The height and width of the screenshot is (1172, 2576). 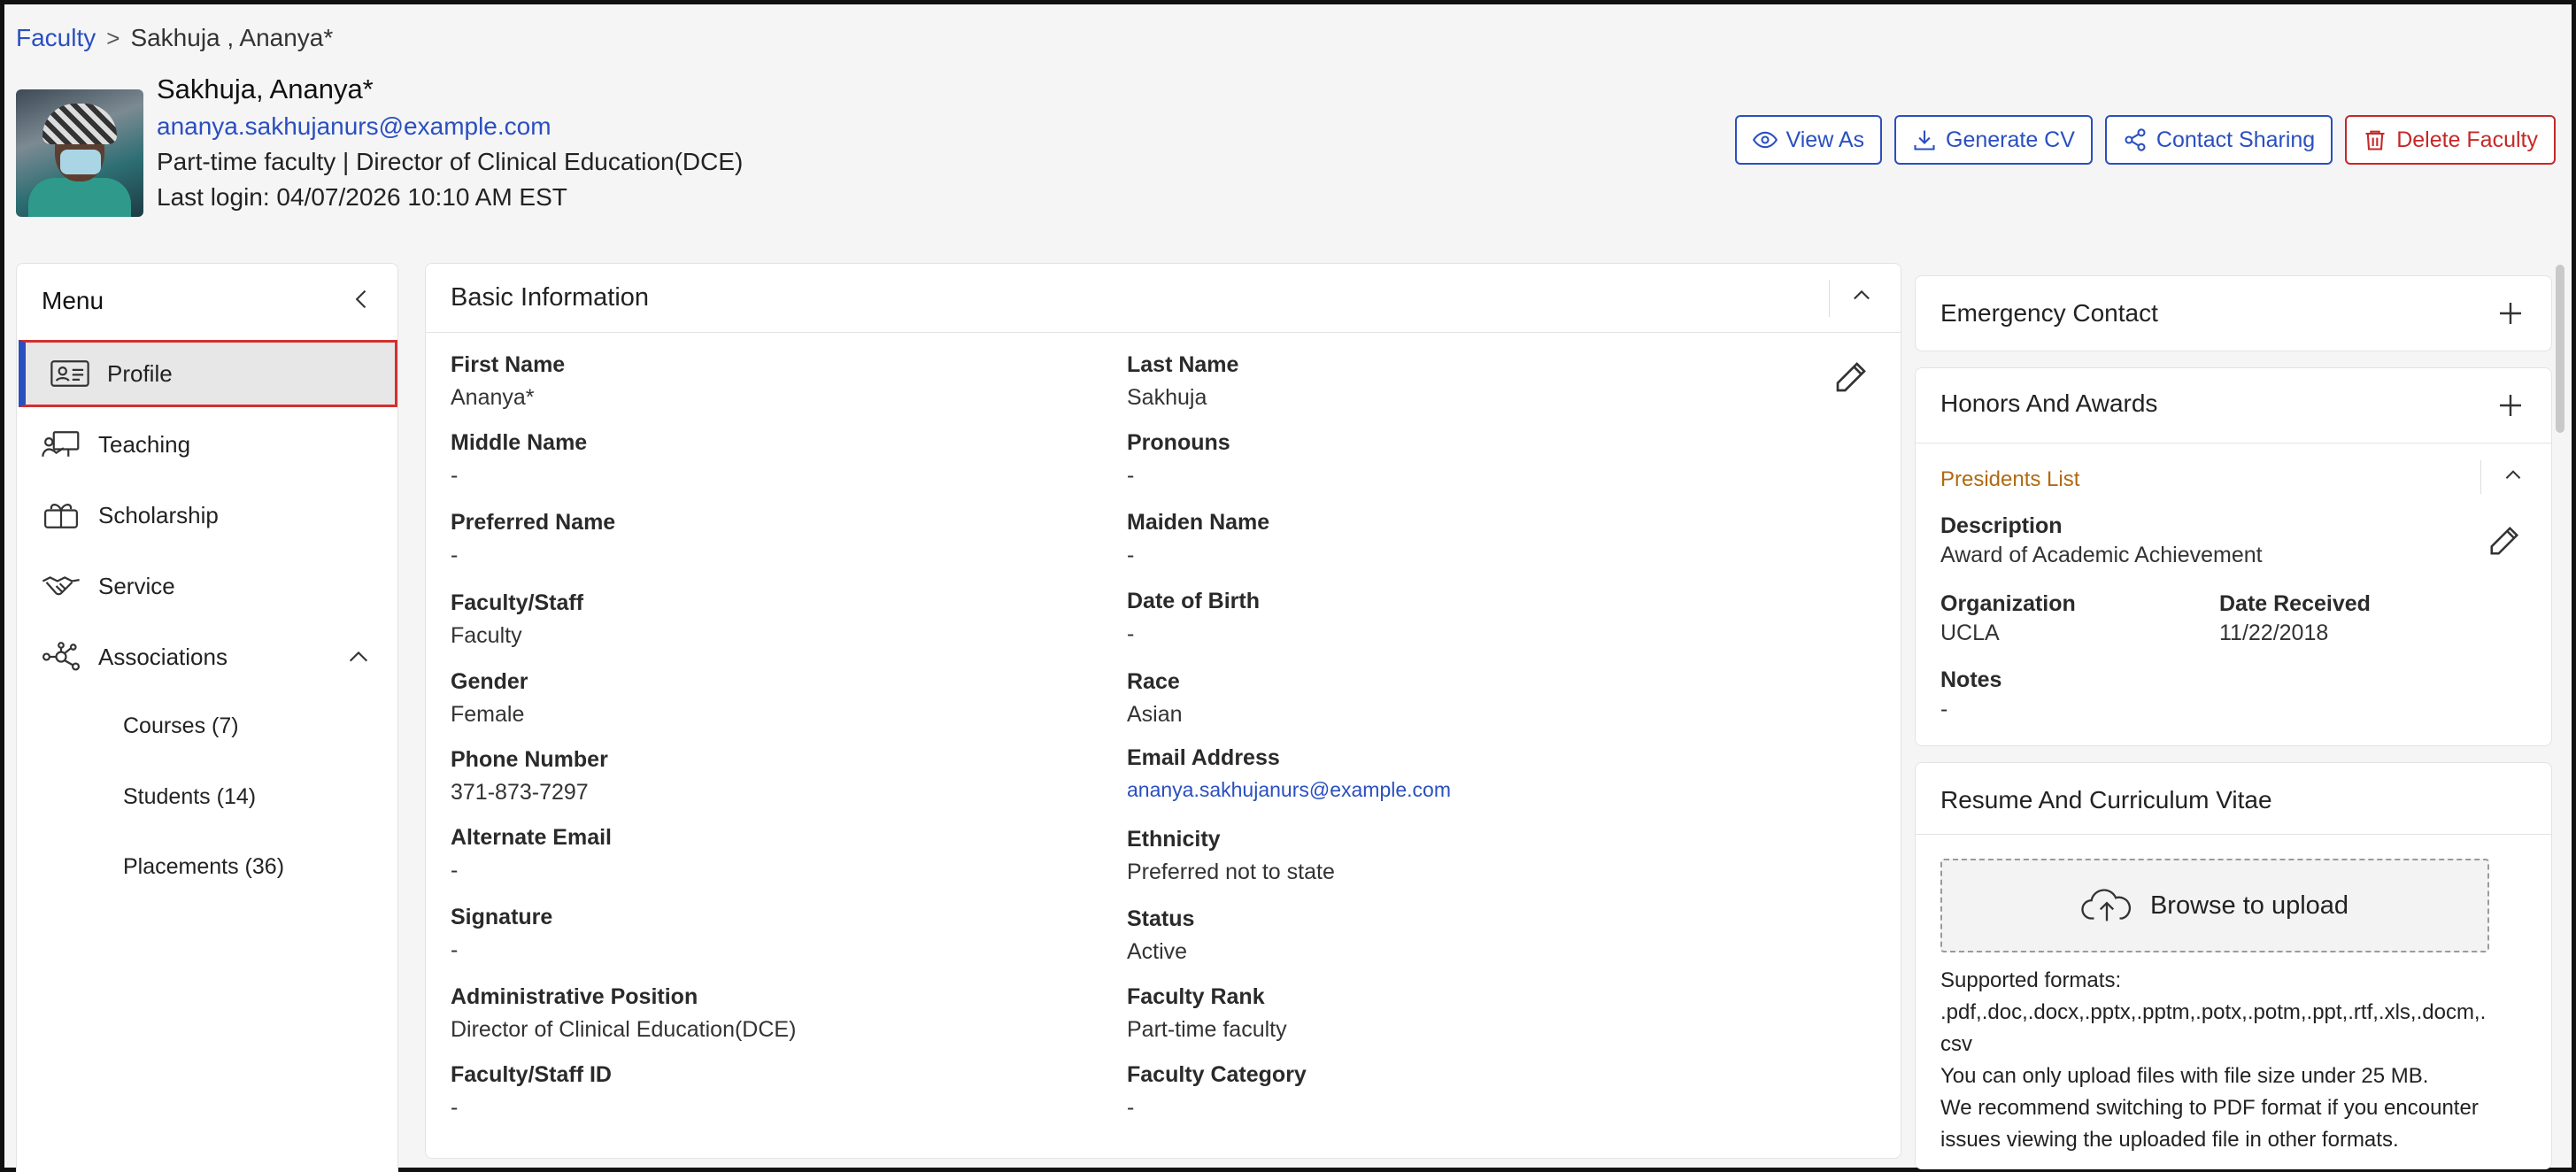 What do you see at coordinates (189, 797) in the screenshot?
I see `sidebar-subitem-students: Students (14)` at bounding box center [189, 797].